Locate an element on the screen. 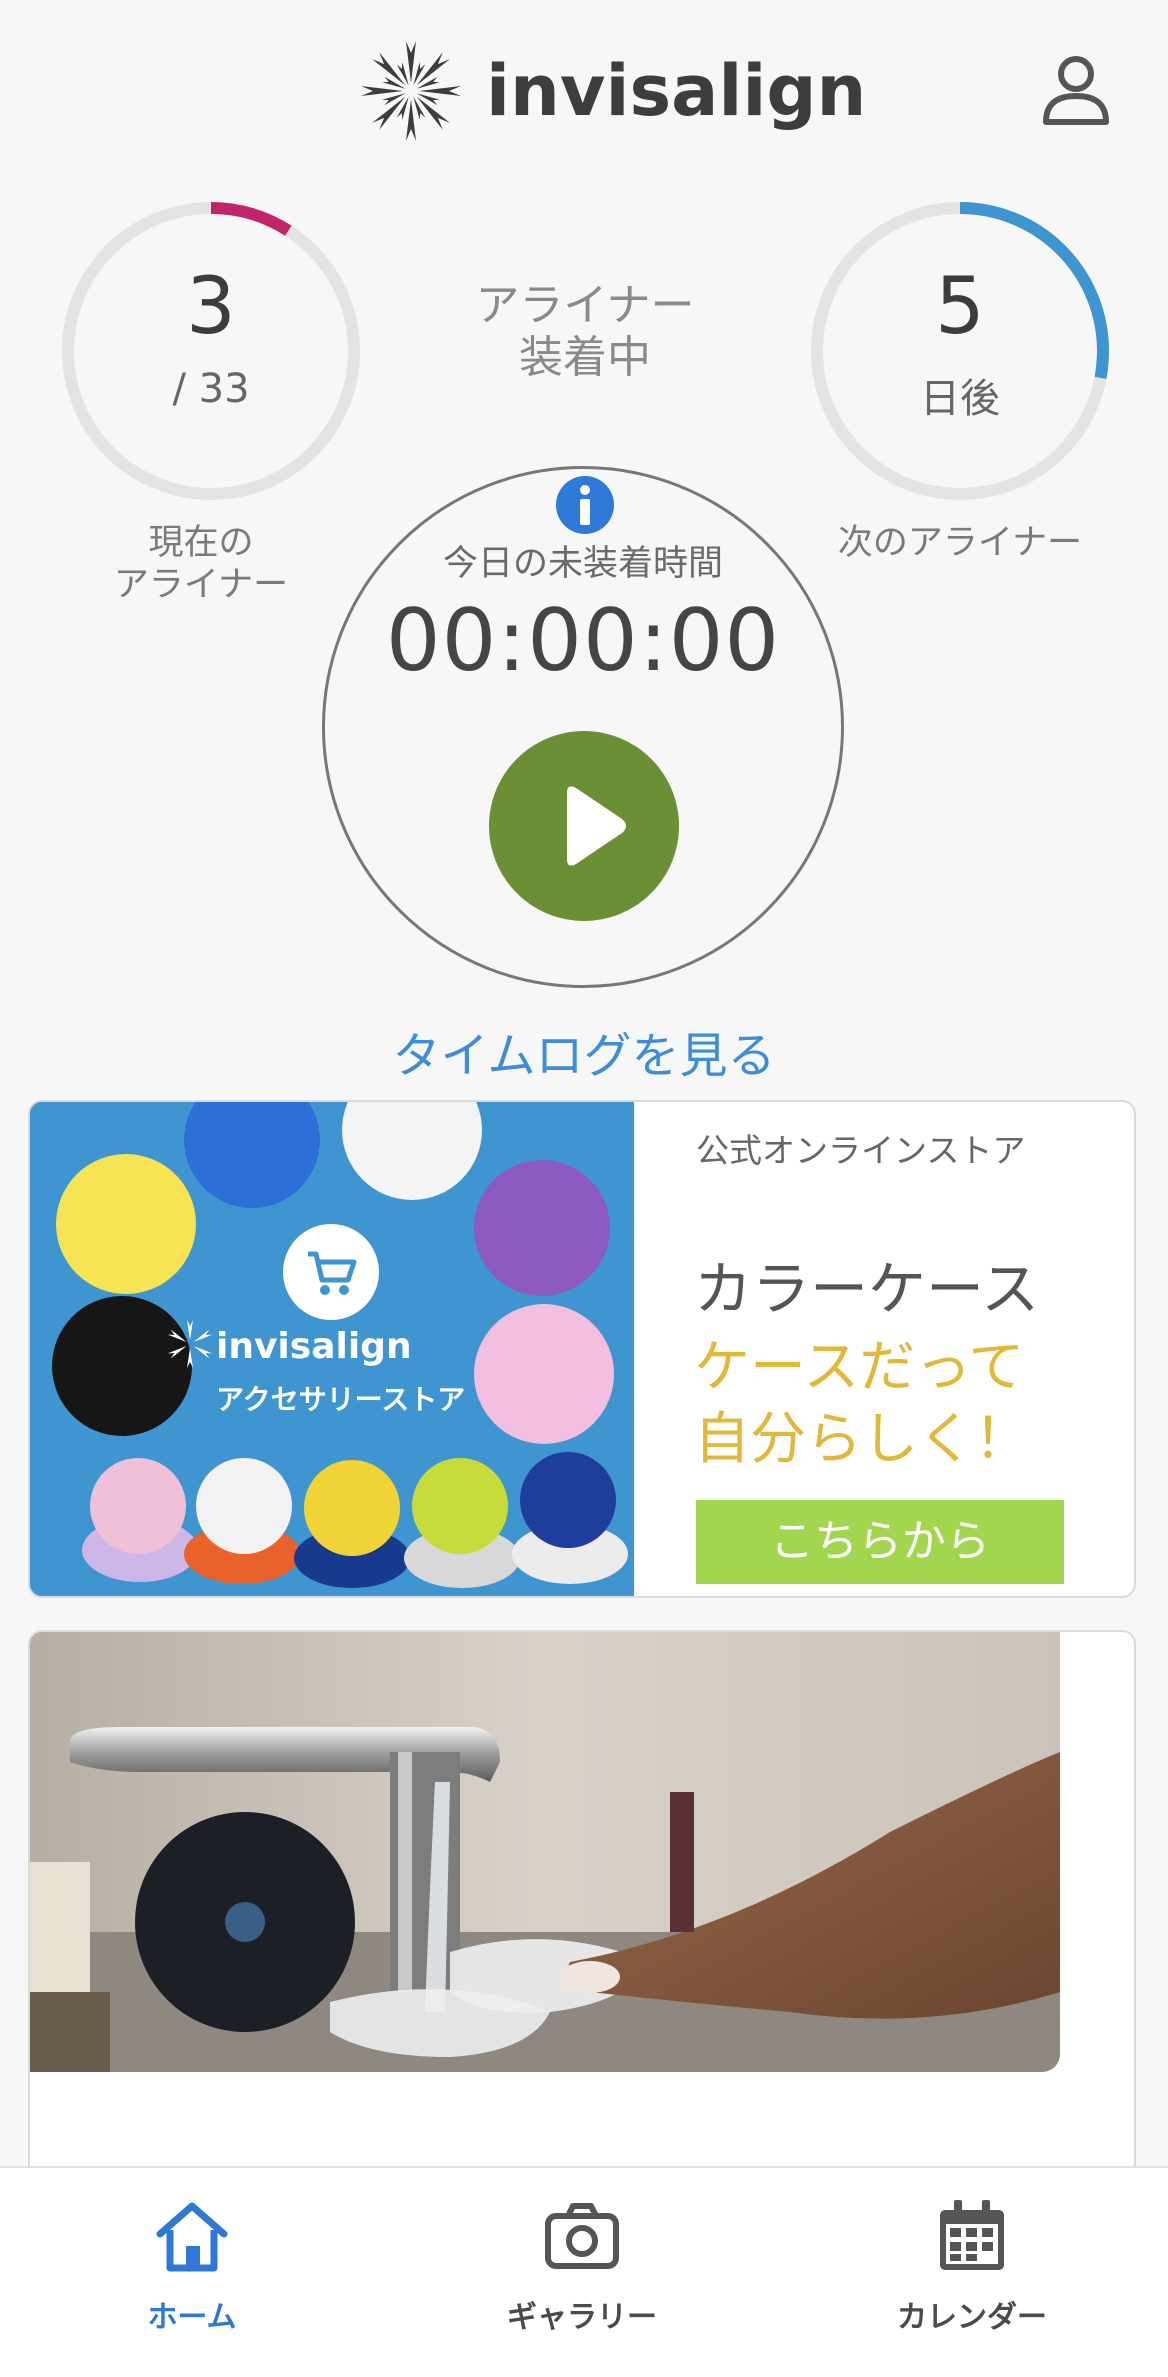 The height and width of the screenshot is (2377, 1168). brand-name: invisalign is located at coordinates (676, 91).